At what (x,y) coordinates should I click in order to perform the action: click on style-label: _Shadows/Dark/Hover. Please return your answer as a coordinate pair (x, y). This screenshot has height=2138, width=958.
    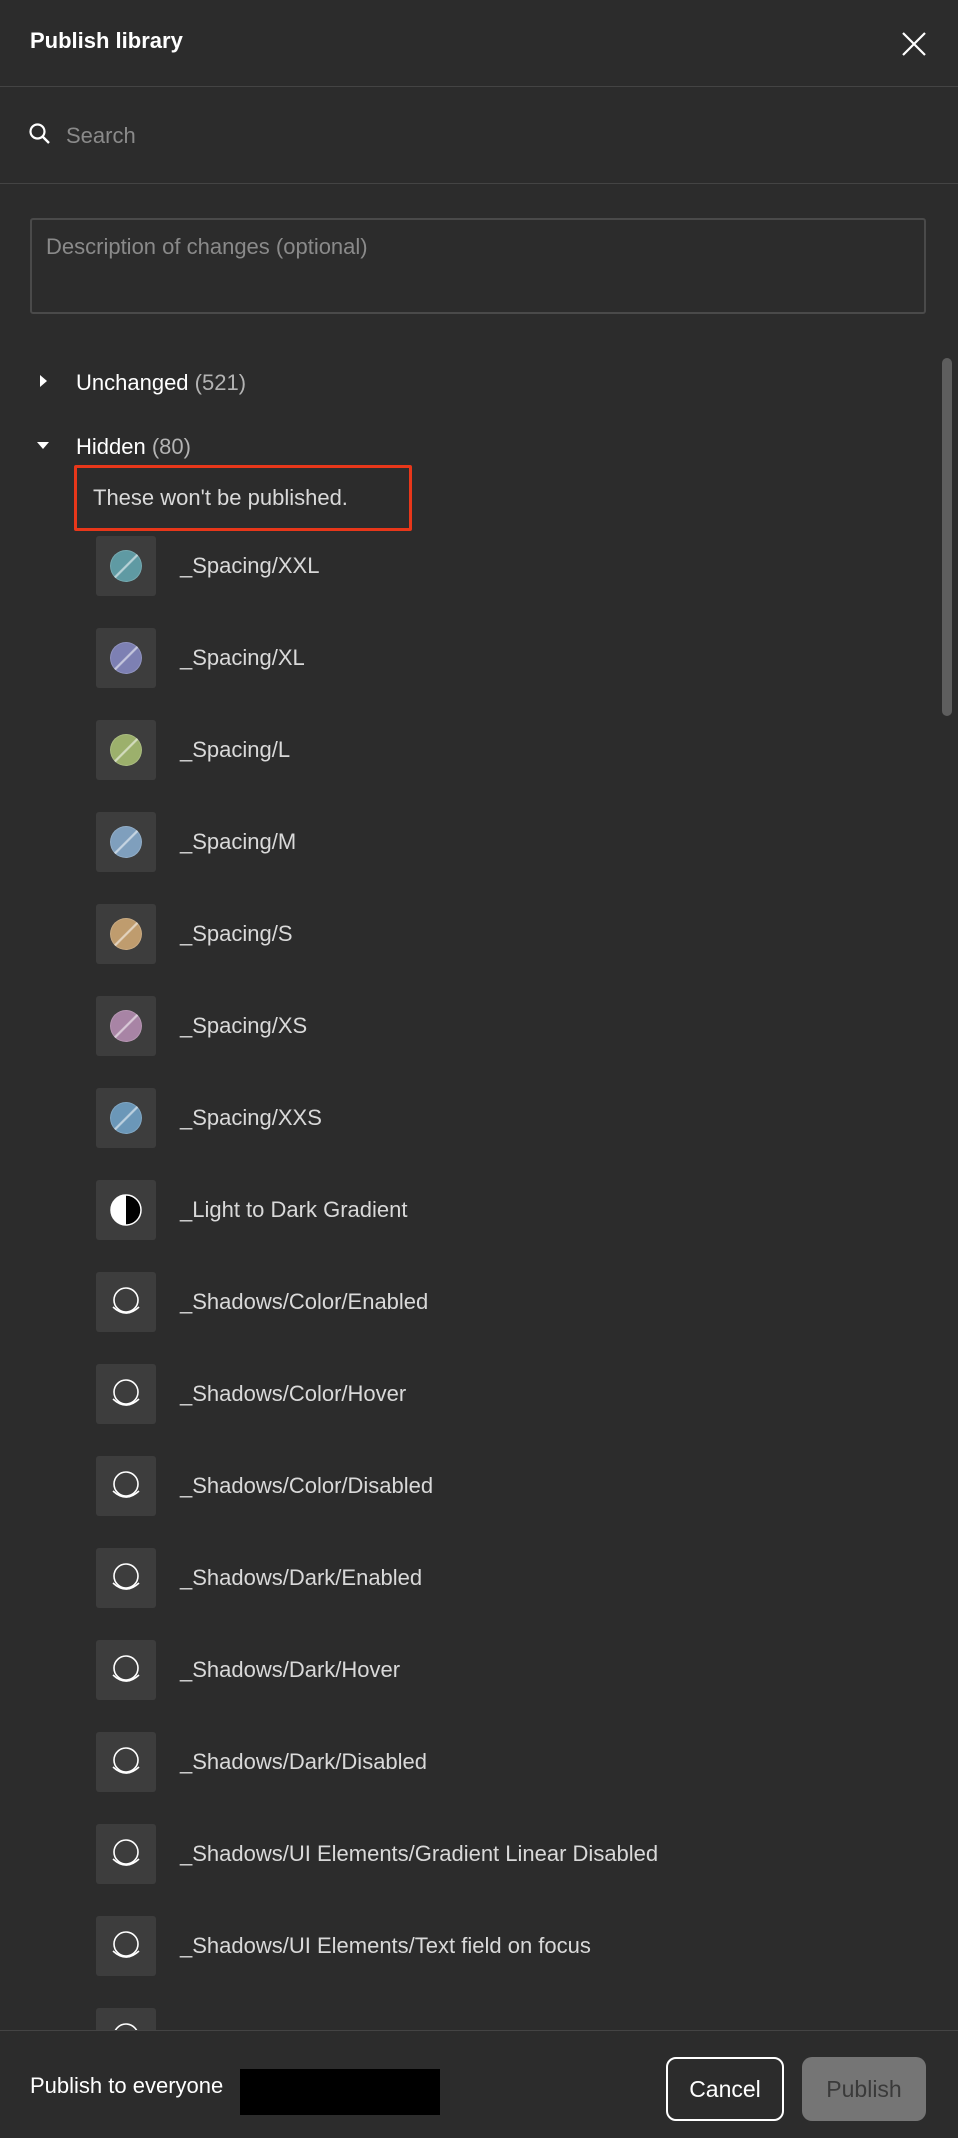
    Looking at the image, I should click on (290, 1669).